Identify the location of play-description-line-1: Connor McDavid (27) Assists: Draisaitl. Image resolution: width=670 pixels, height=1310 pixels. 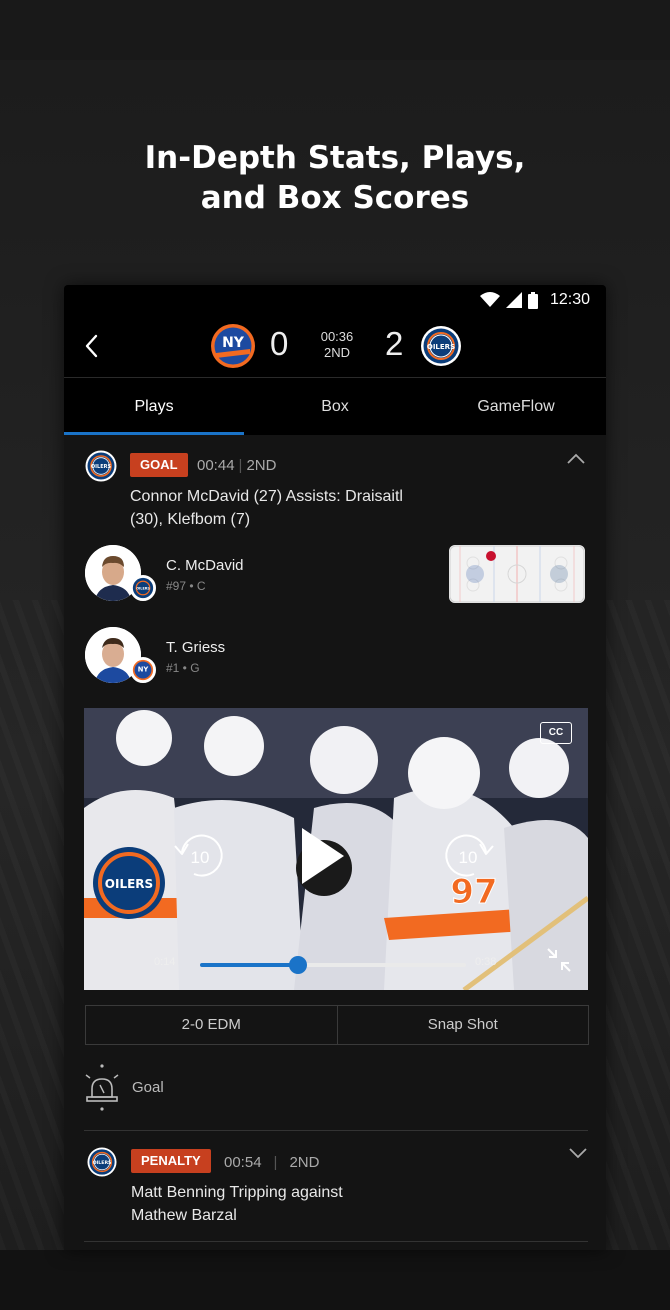
(266, 496).